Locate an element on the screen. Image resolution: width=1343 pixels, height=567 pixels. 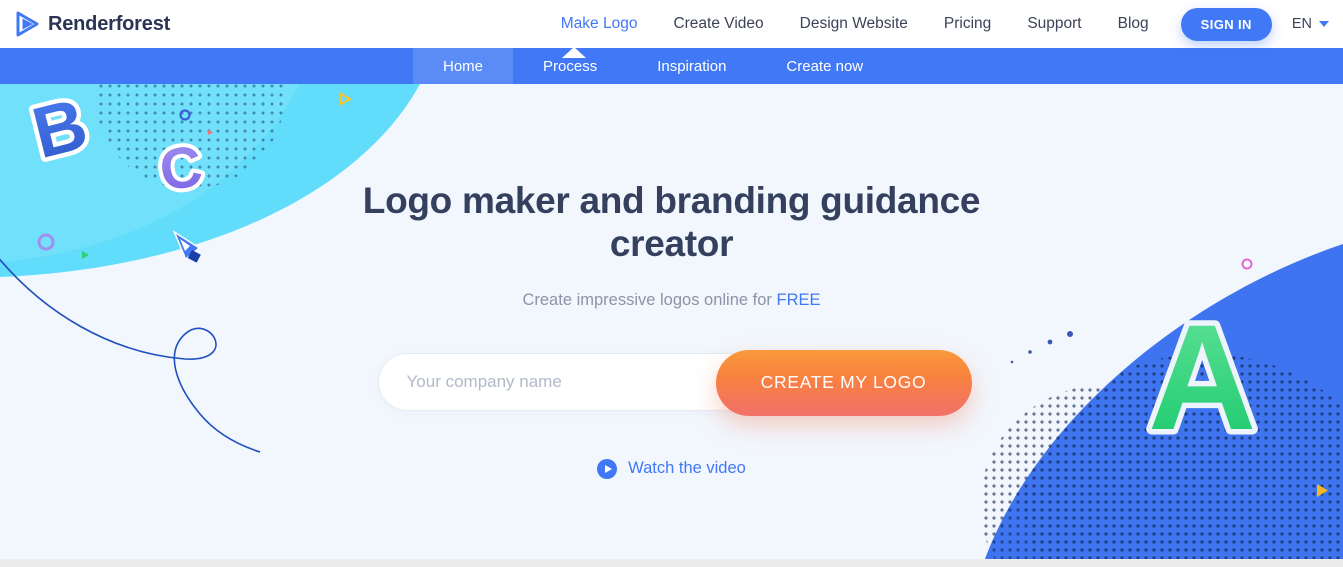
subnav-item-home: Home is located at coordinates (463, 66).